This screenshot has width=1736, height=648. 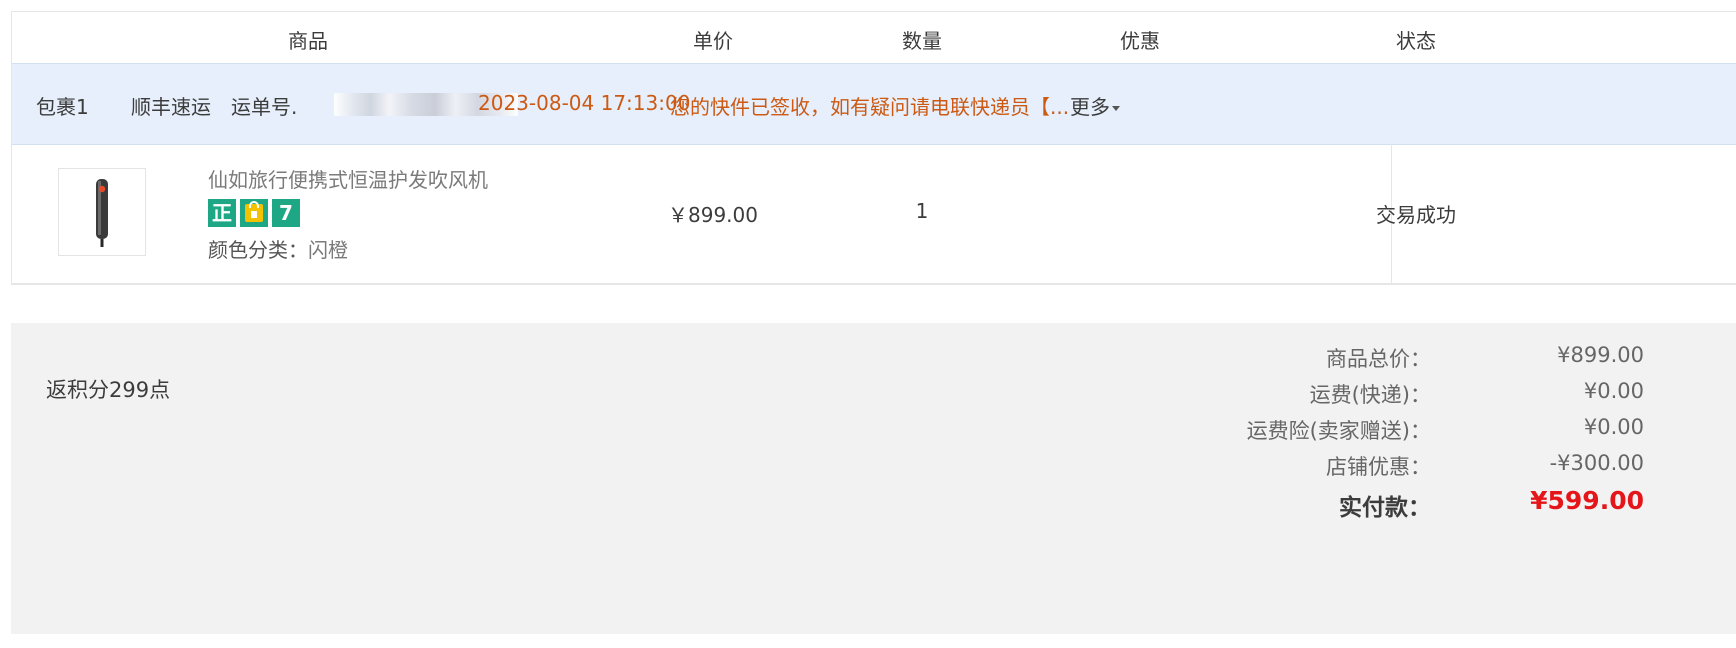 What do you see at coordinates (713, 215) in the screenshot?
I see `item-unit-price: ￥899.00` at bounding box center [713, 215].